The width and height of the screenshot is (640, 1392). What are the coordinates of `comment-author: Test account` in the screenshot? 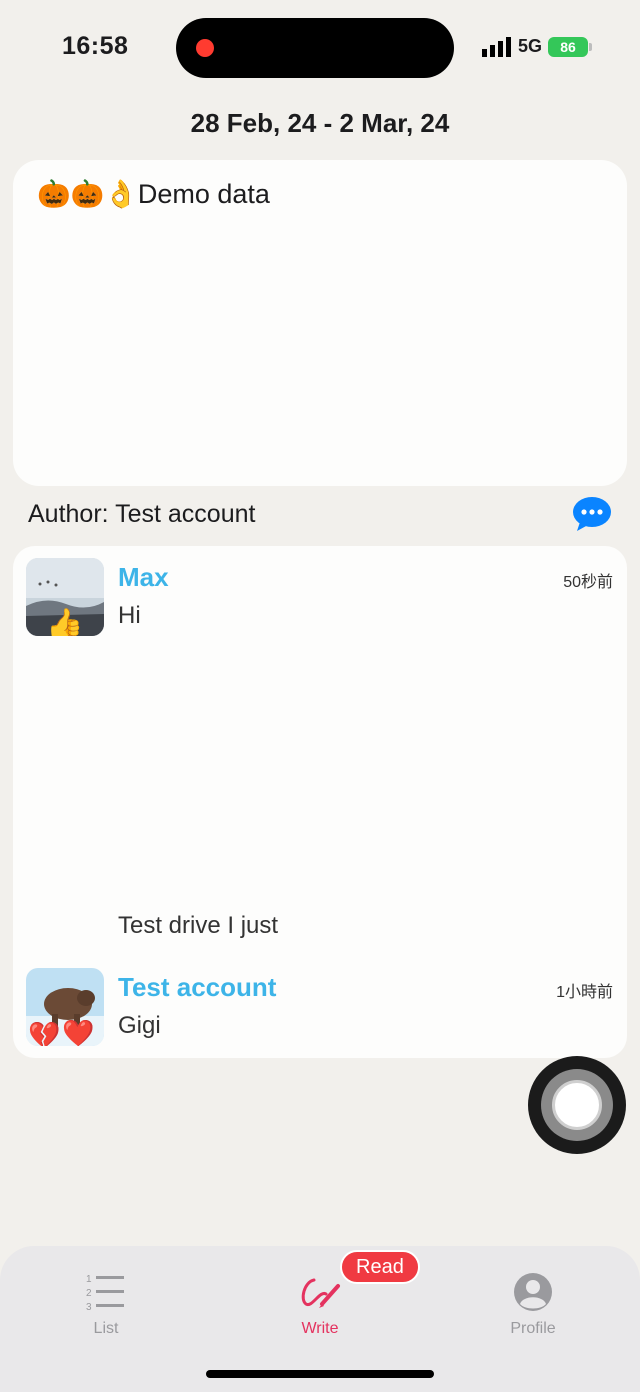 It's located at (197, 987).